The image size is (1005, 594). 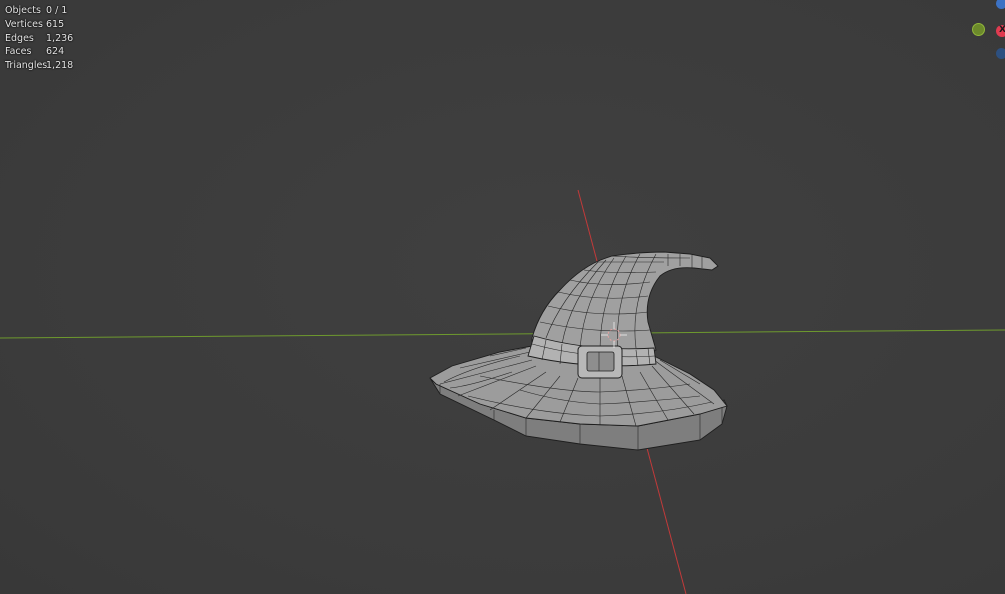 What do you see at coordinates (502, 334) in the screenshot?
I see `y-axis-line` at bounding box center [502, 334].